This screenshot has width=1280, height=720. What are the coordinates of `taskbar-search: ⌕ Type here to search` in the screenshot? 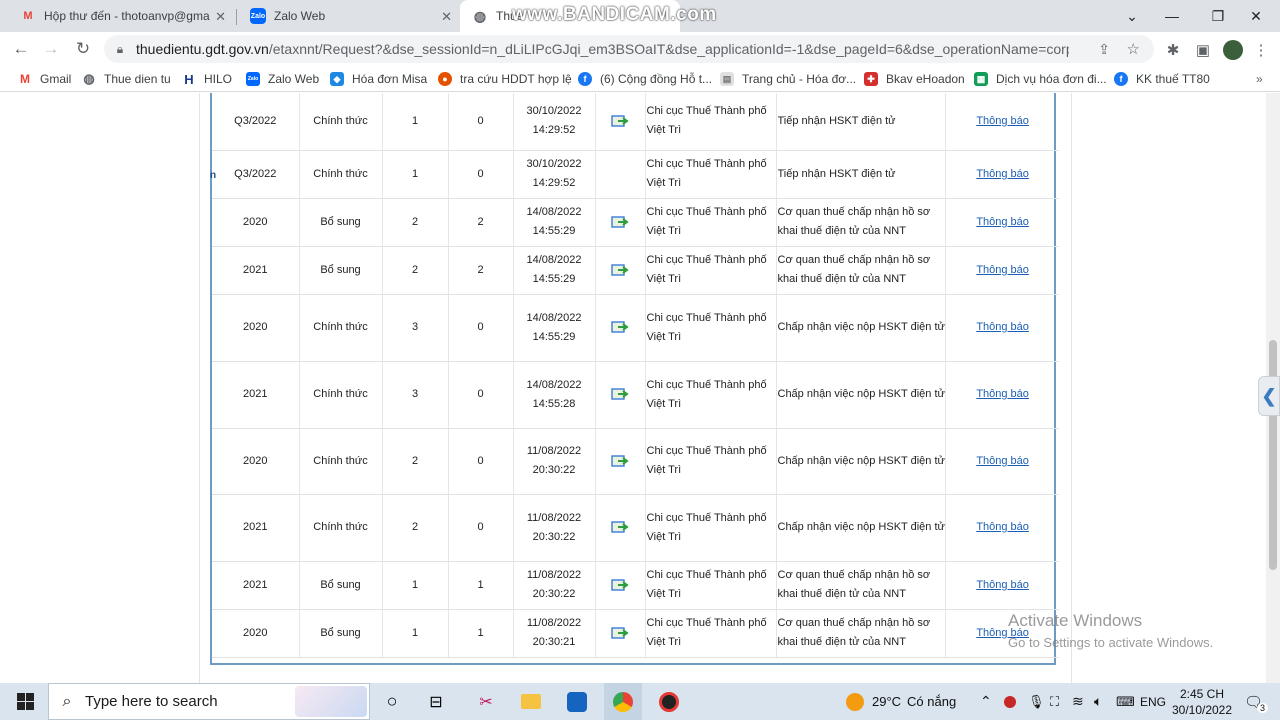 It's located at (209, 701).